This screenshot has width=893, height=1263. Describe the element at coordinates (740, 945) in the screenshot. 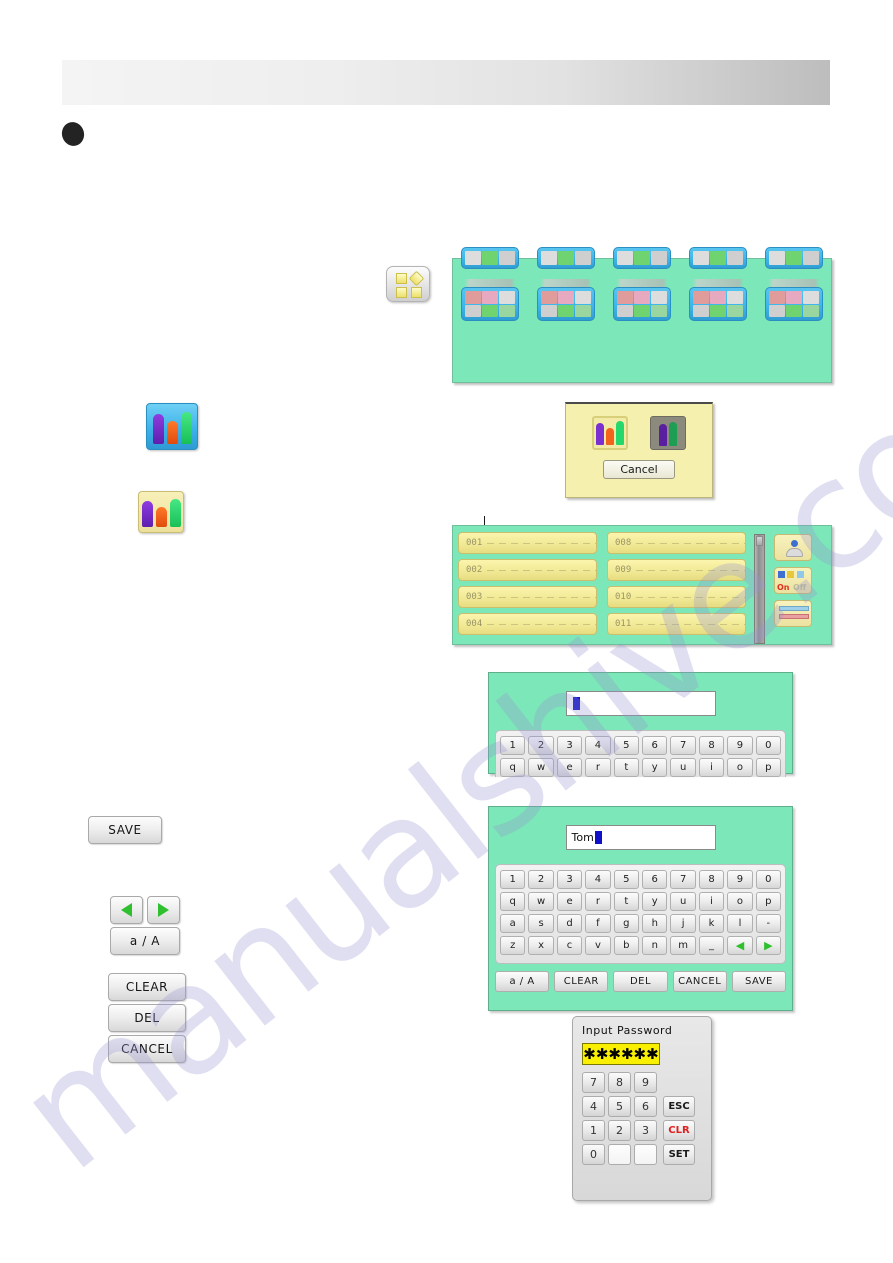

I see `cursor-left-icon: ◀` at that location.